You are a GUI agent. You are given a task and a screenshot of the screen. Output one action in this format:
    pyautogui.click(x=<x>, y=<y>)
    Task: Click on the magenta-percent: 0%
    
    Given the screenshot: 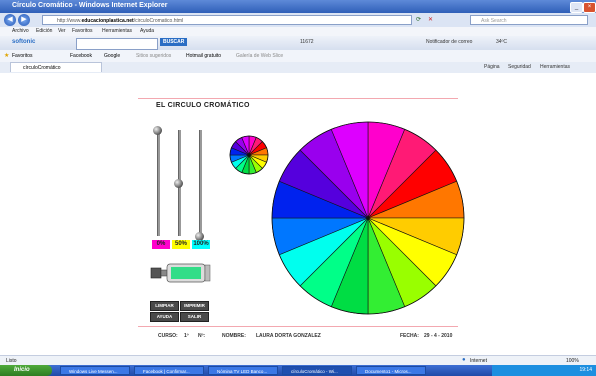 What is the action you would take?
    pyautogui.click(x=161, y=244)
    